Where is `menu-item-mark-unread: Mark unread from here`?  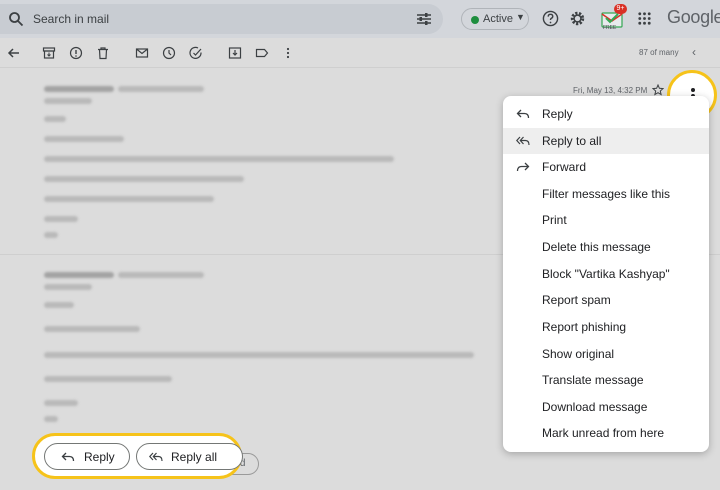 menu-item-mark-unread: Mark unread from here is located at coordinates (606, 433).